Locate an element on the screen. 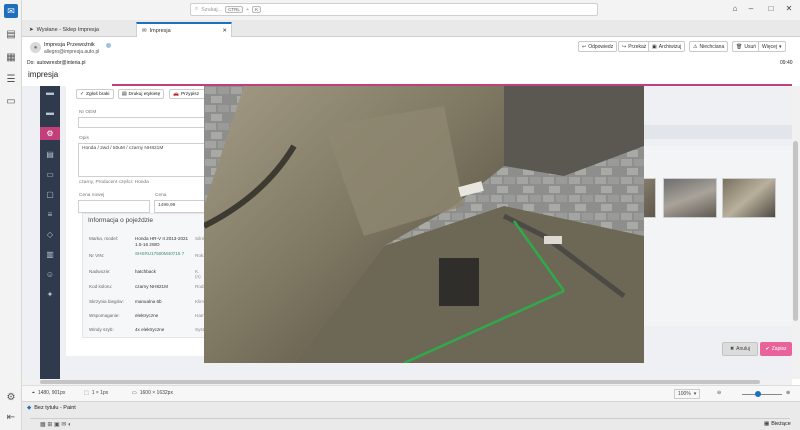  image-size-value: 1600 × 1632px is located at coordinates (156, 393).